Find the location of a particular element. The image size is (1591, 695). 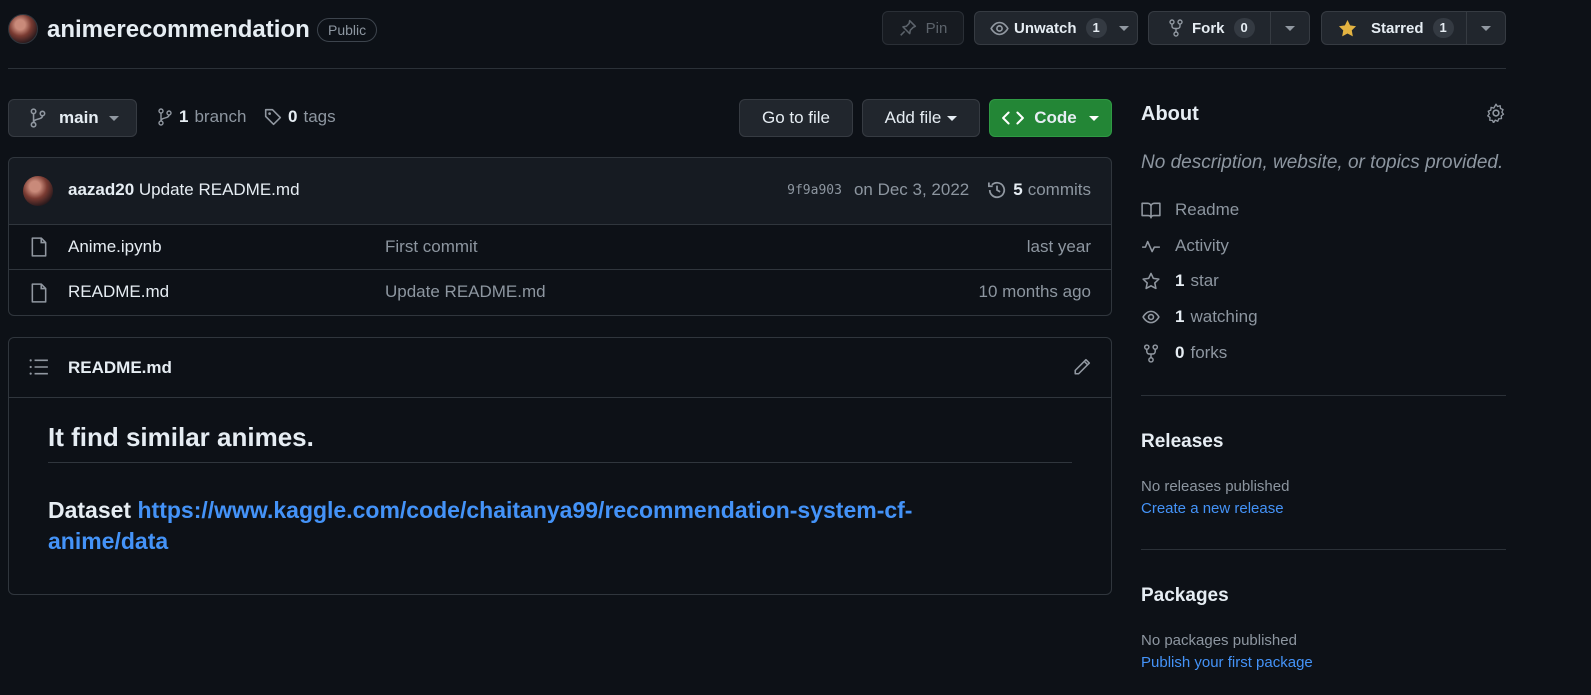

commit-message-link: Update README.md is located at coordinates (219, 189).